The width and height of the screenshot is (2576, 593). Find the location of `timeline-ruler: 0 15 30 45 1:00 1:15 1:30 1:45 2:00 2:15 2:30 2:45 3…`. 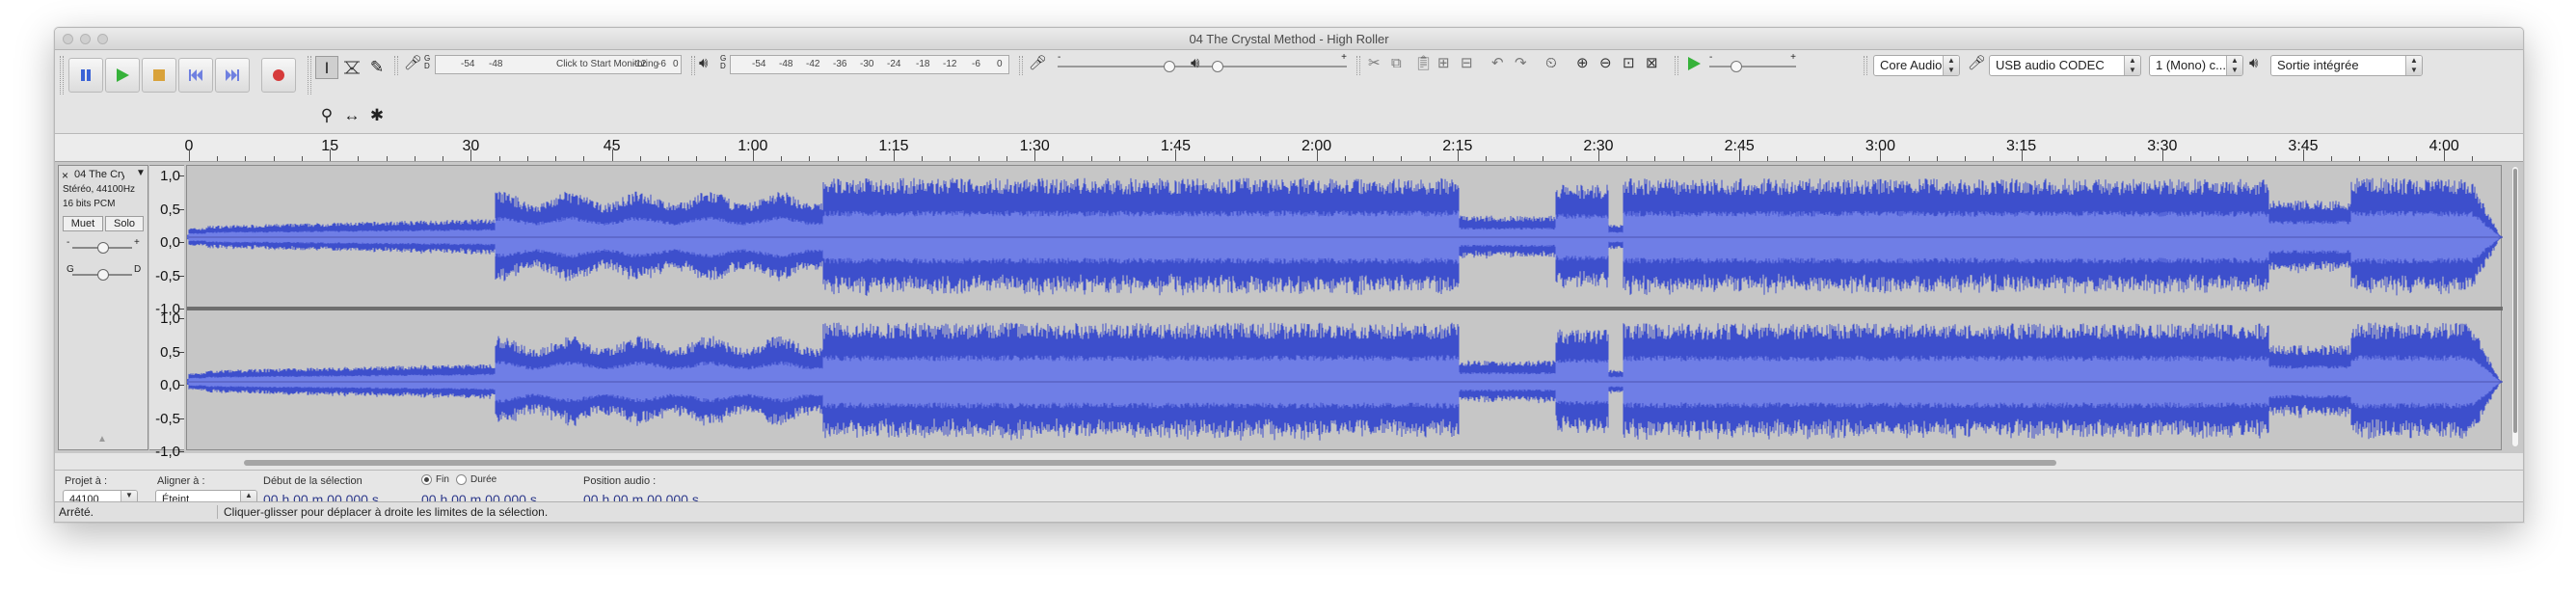

timeline-ruler: 0 15 30 45 1:00 1:15 1:30 1:45 2:00 2:15 2:30 2:45 3… is located at coordinates (1289, 148).